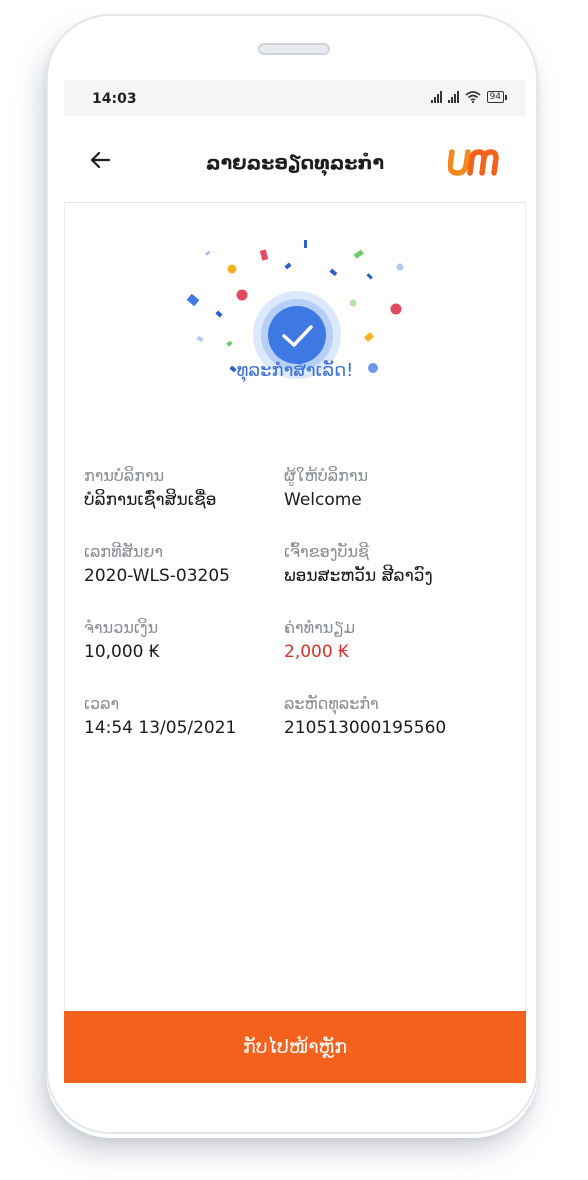 This screenshot has height=1180, width=588. Describe the element at coordinates (122, 652) in the screenshot. I see `amount-value: 10,000 ₭` at that location.